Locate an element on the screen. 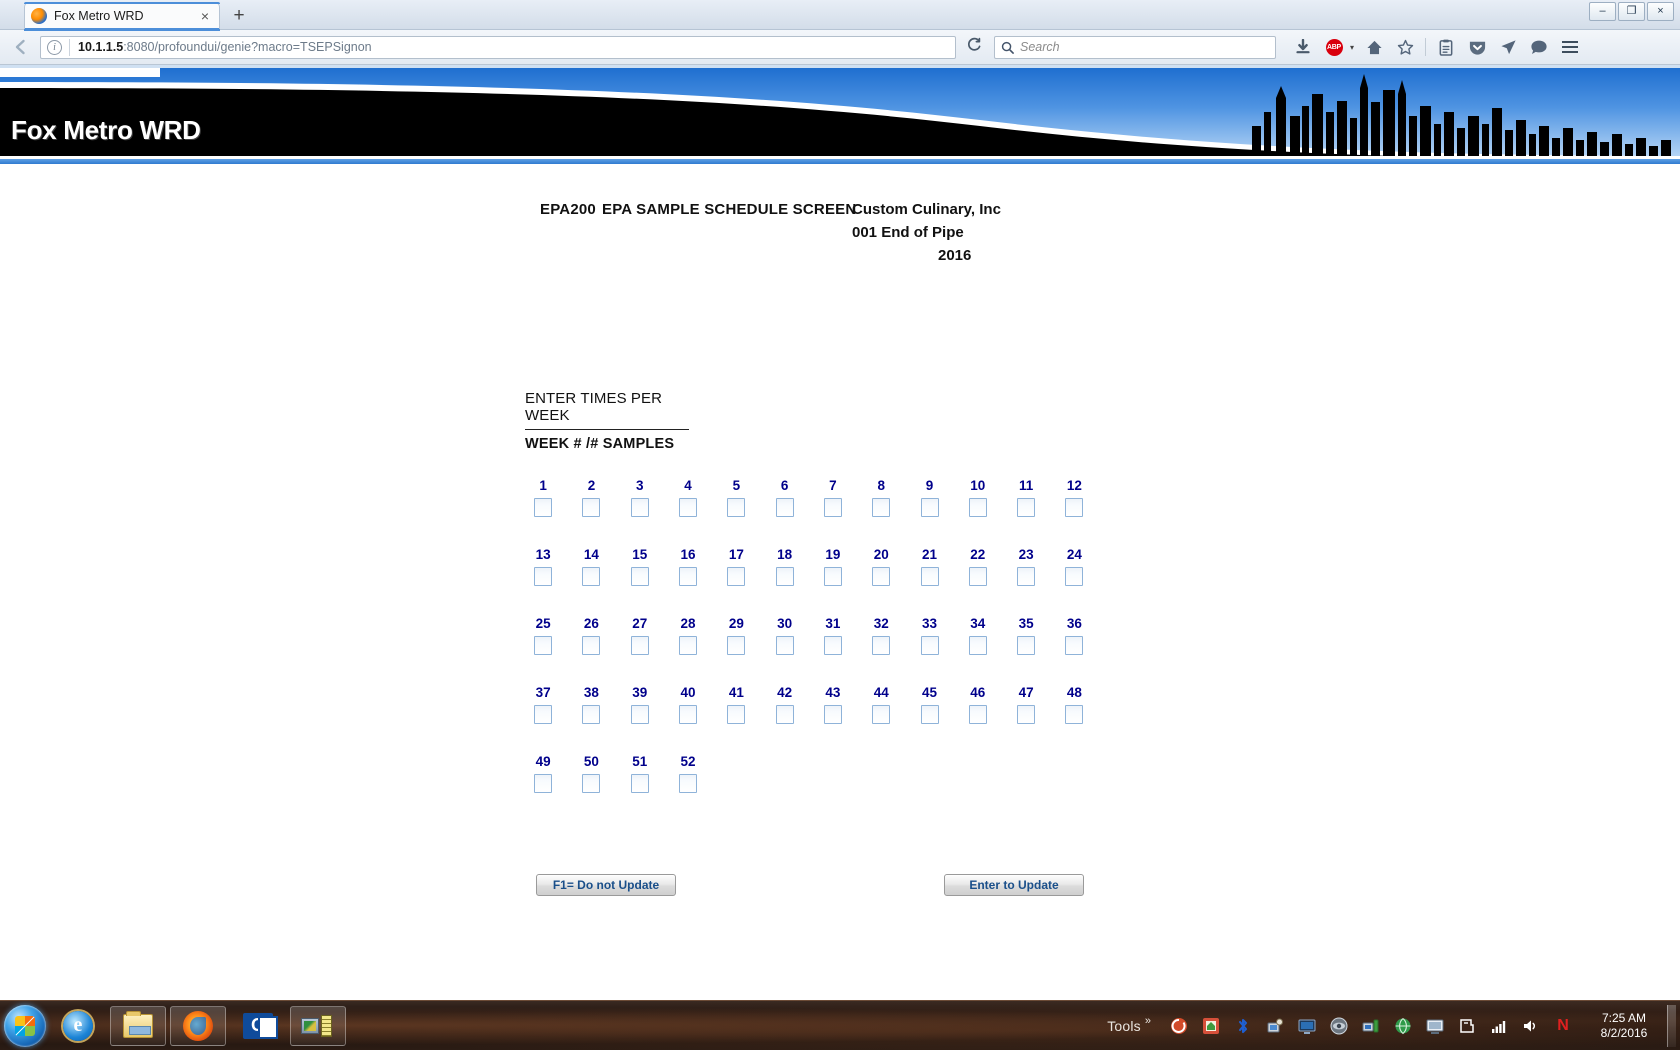  close-window-button: × is located at coordinates (1660, 11).